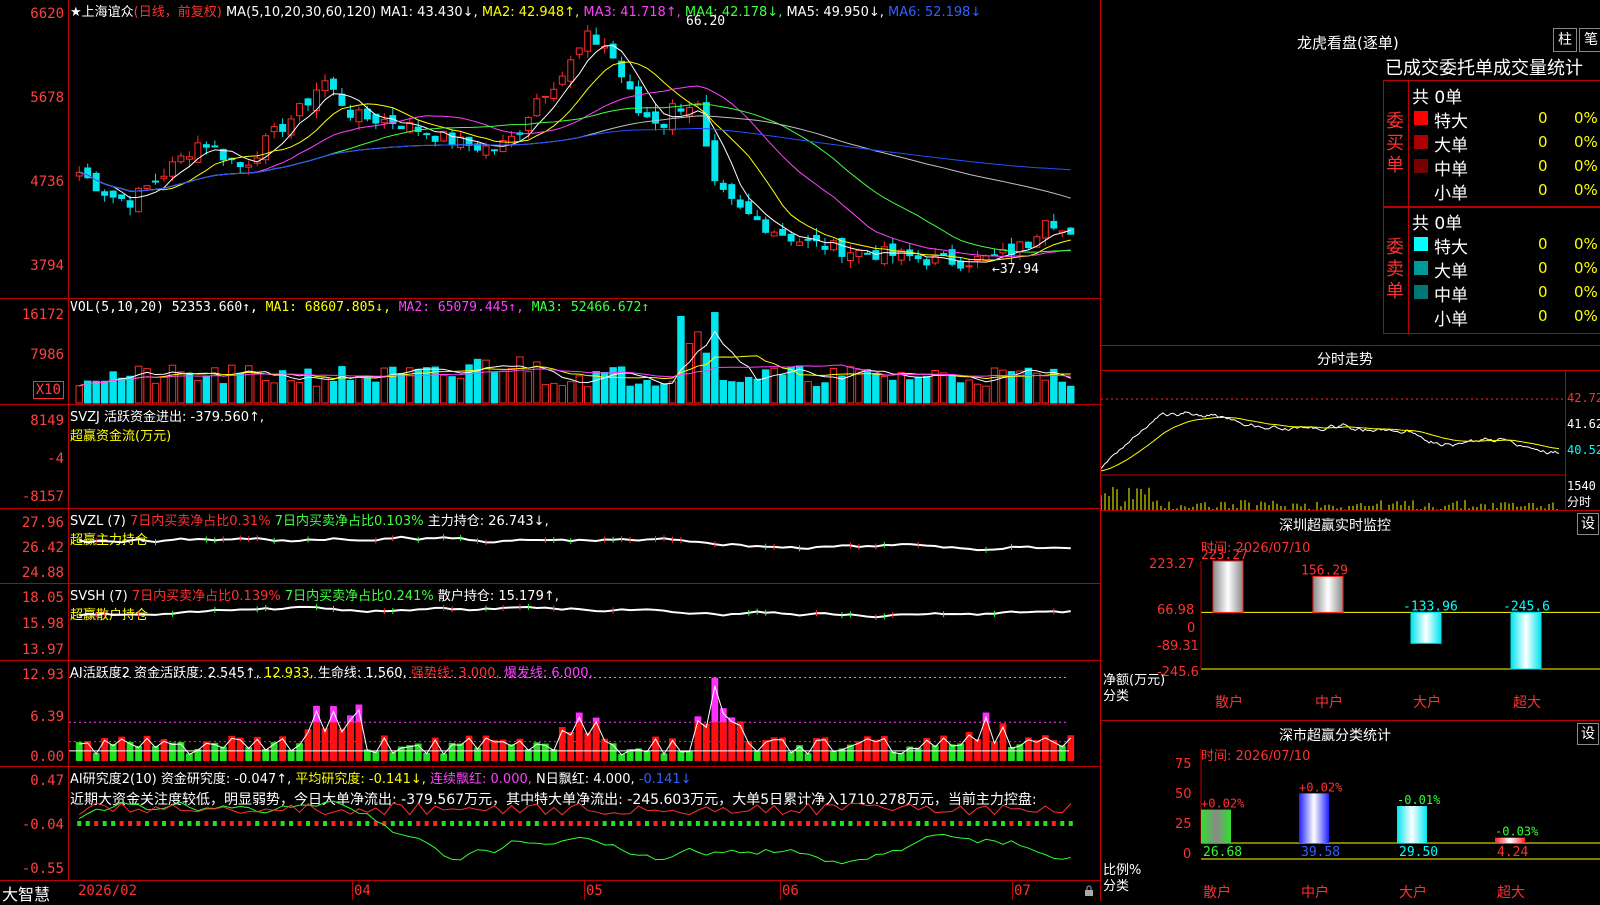  I want to click on ai-research-axis: 0.47 -0.04 -0.55, so click(34, 824).